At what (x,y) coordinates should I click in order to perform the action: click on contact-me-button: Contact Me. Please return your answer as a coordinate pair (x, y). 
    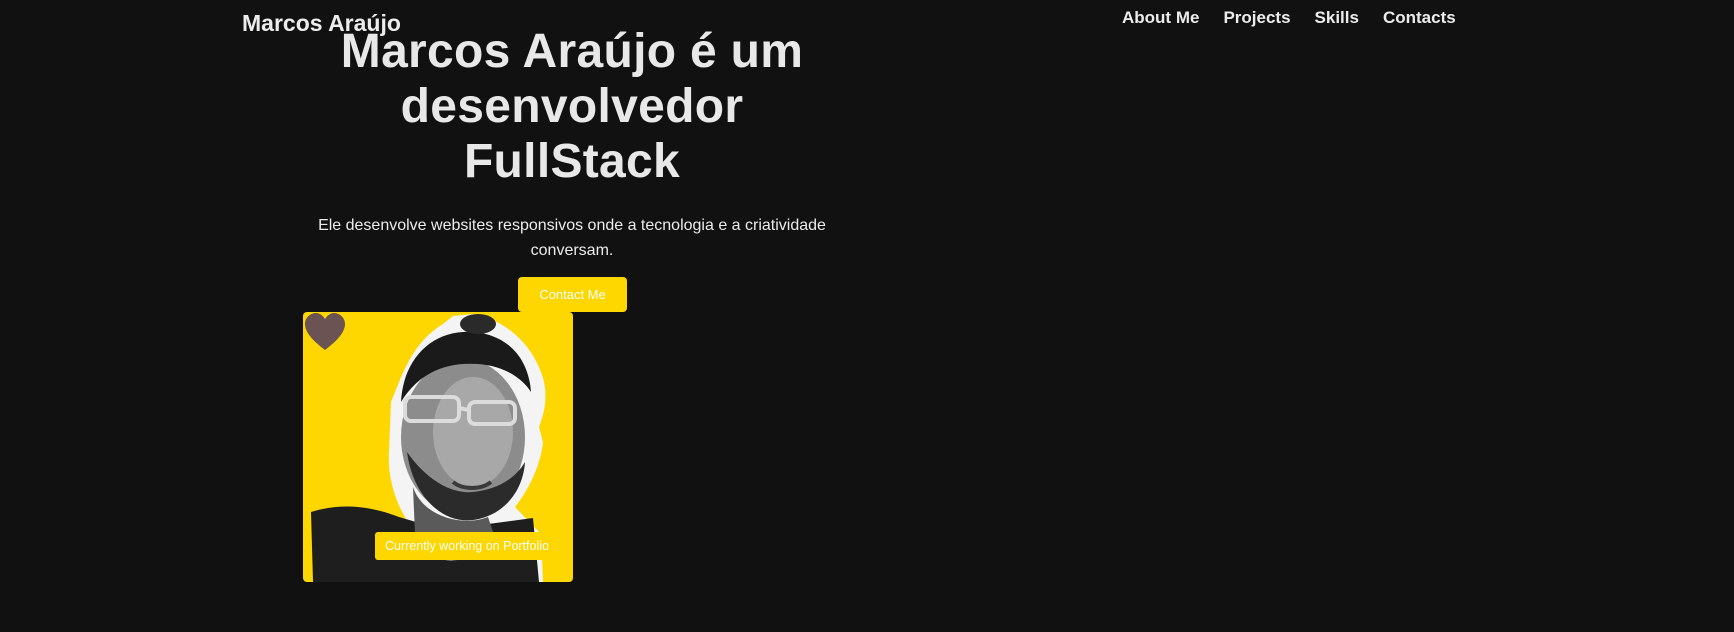
    Looking at the image, I should click on (572, 294).